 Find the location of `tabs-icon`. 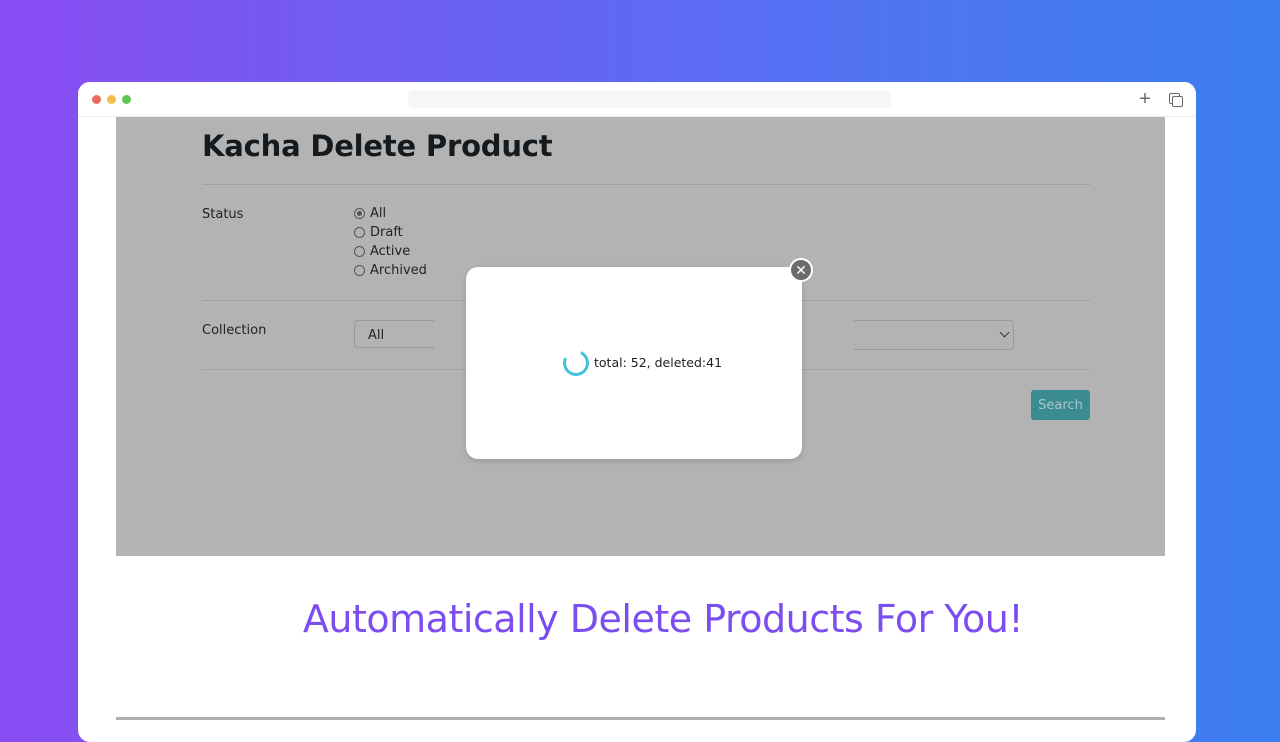

tabs-icon is located at coordinates (1175, 99).